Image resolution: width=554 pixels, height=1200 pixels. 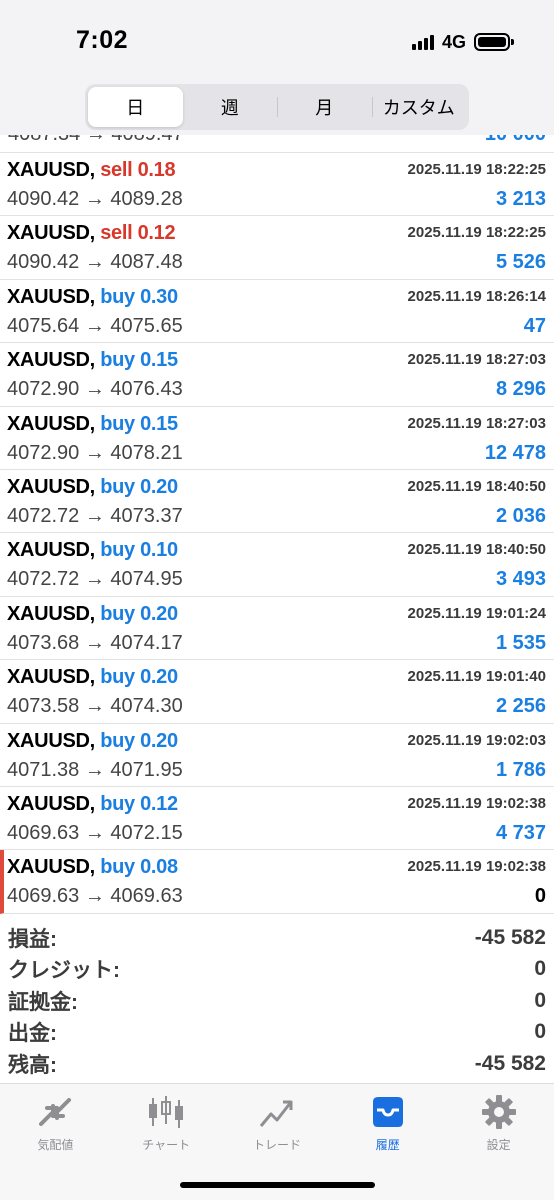 I want to click on quotes-icon, so click(x=55, y=1112).